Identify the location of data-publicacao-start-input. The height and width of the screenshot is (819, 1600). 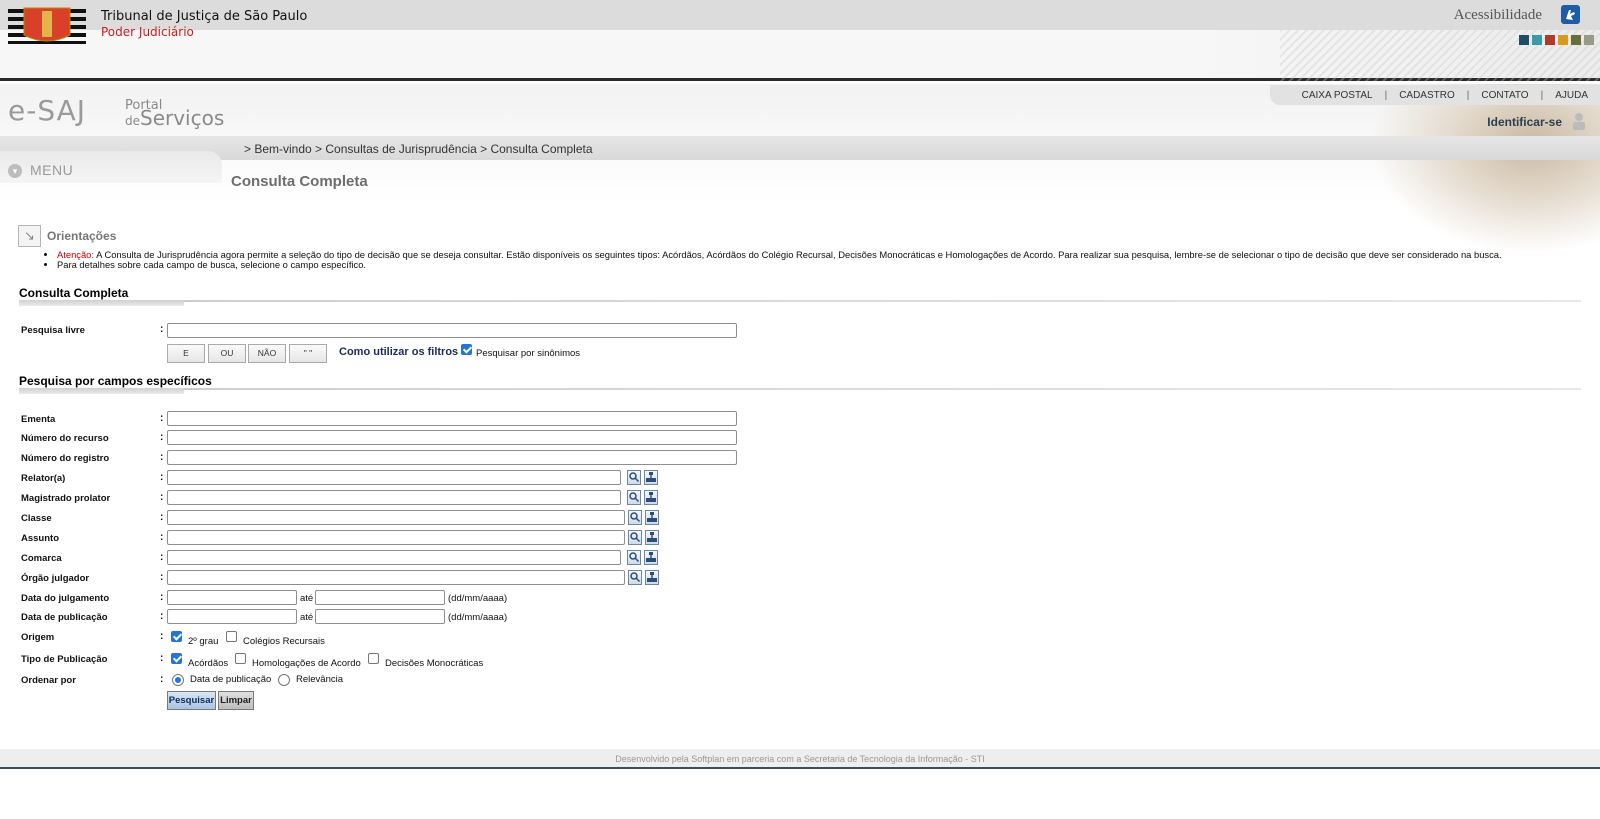
(232, 616).